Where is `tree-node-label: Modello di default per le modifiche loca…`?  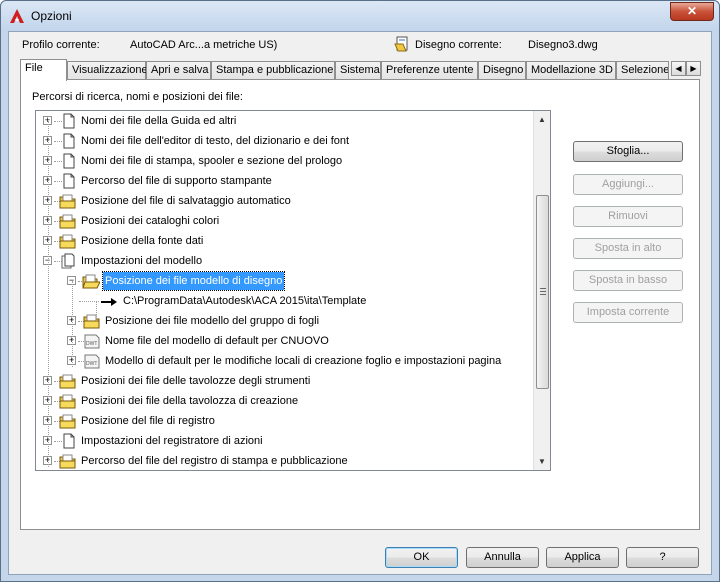
tree-node-label: Modello di default per le modifiche loca… is located at coordinates (303, 361).